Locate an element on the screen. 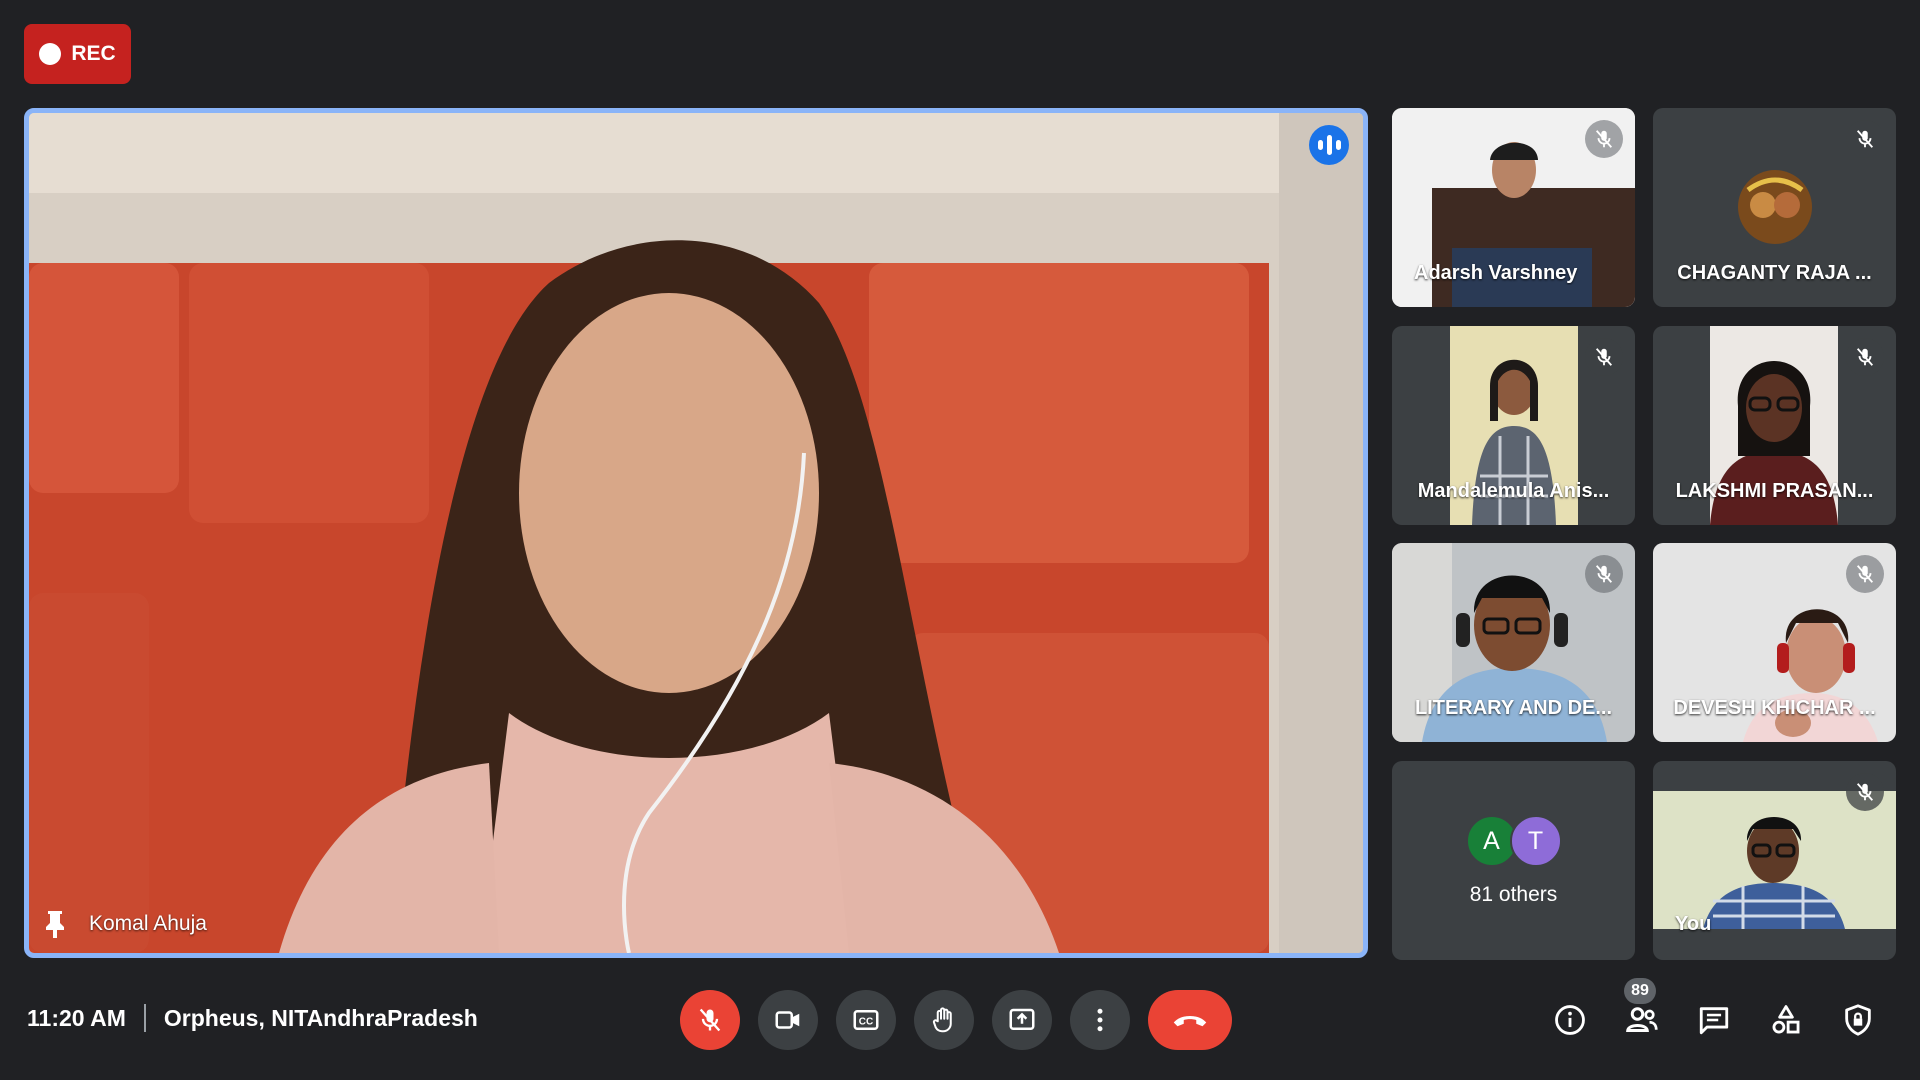 The width and height of the screenshot is (1920, 1080). host-controls-button is located at coordinates (1858, 1020).